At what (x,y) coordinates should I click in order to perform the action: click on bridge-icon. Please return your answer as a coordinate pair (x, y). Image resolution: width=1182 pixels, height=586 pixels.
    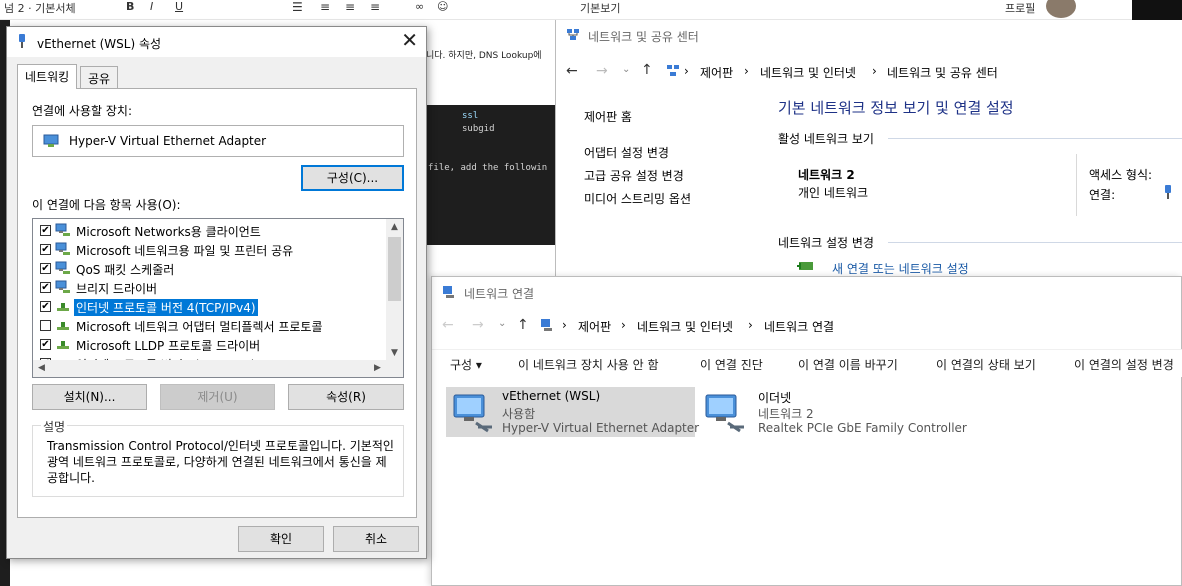
    Looking at the image, I should click on (62, 286).